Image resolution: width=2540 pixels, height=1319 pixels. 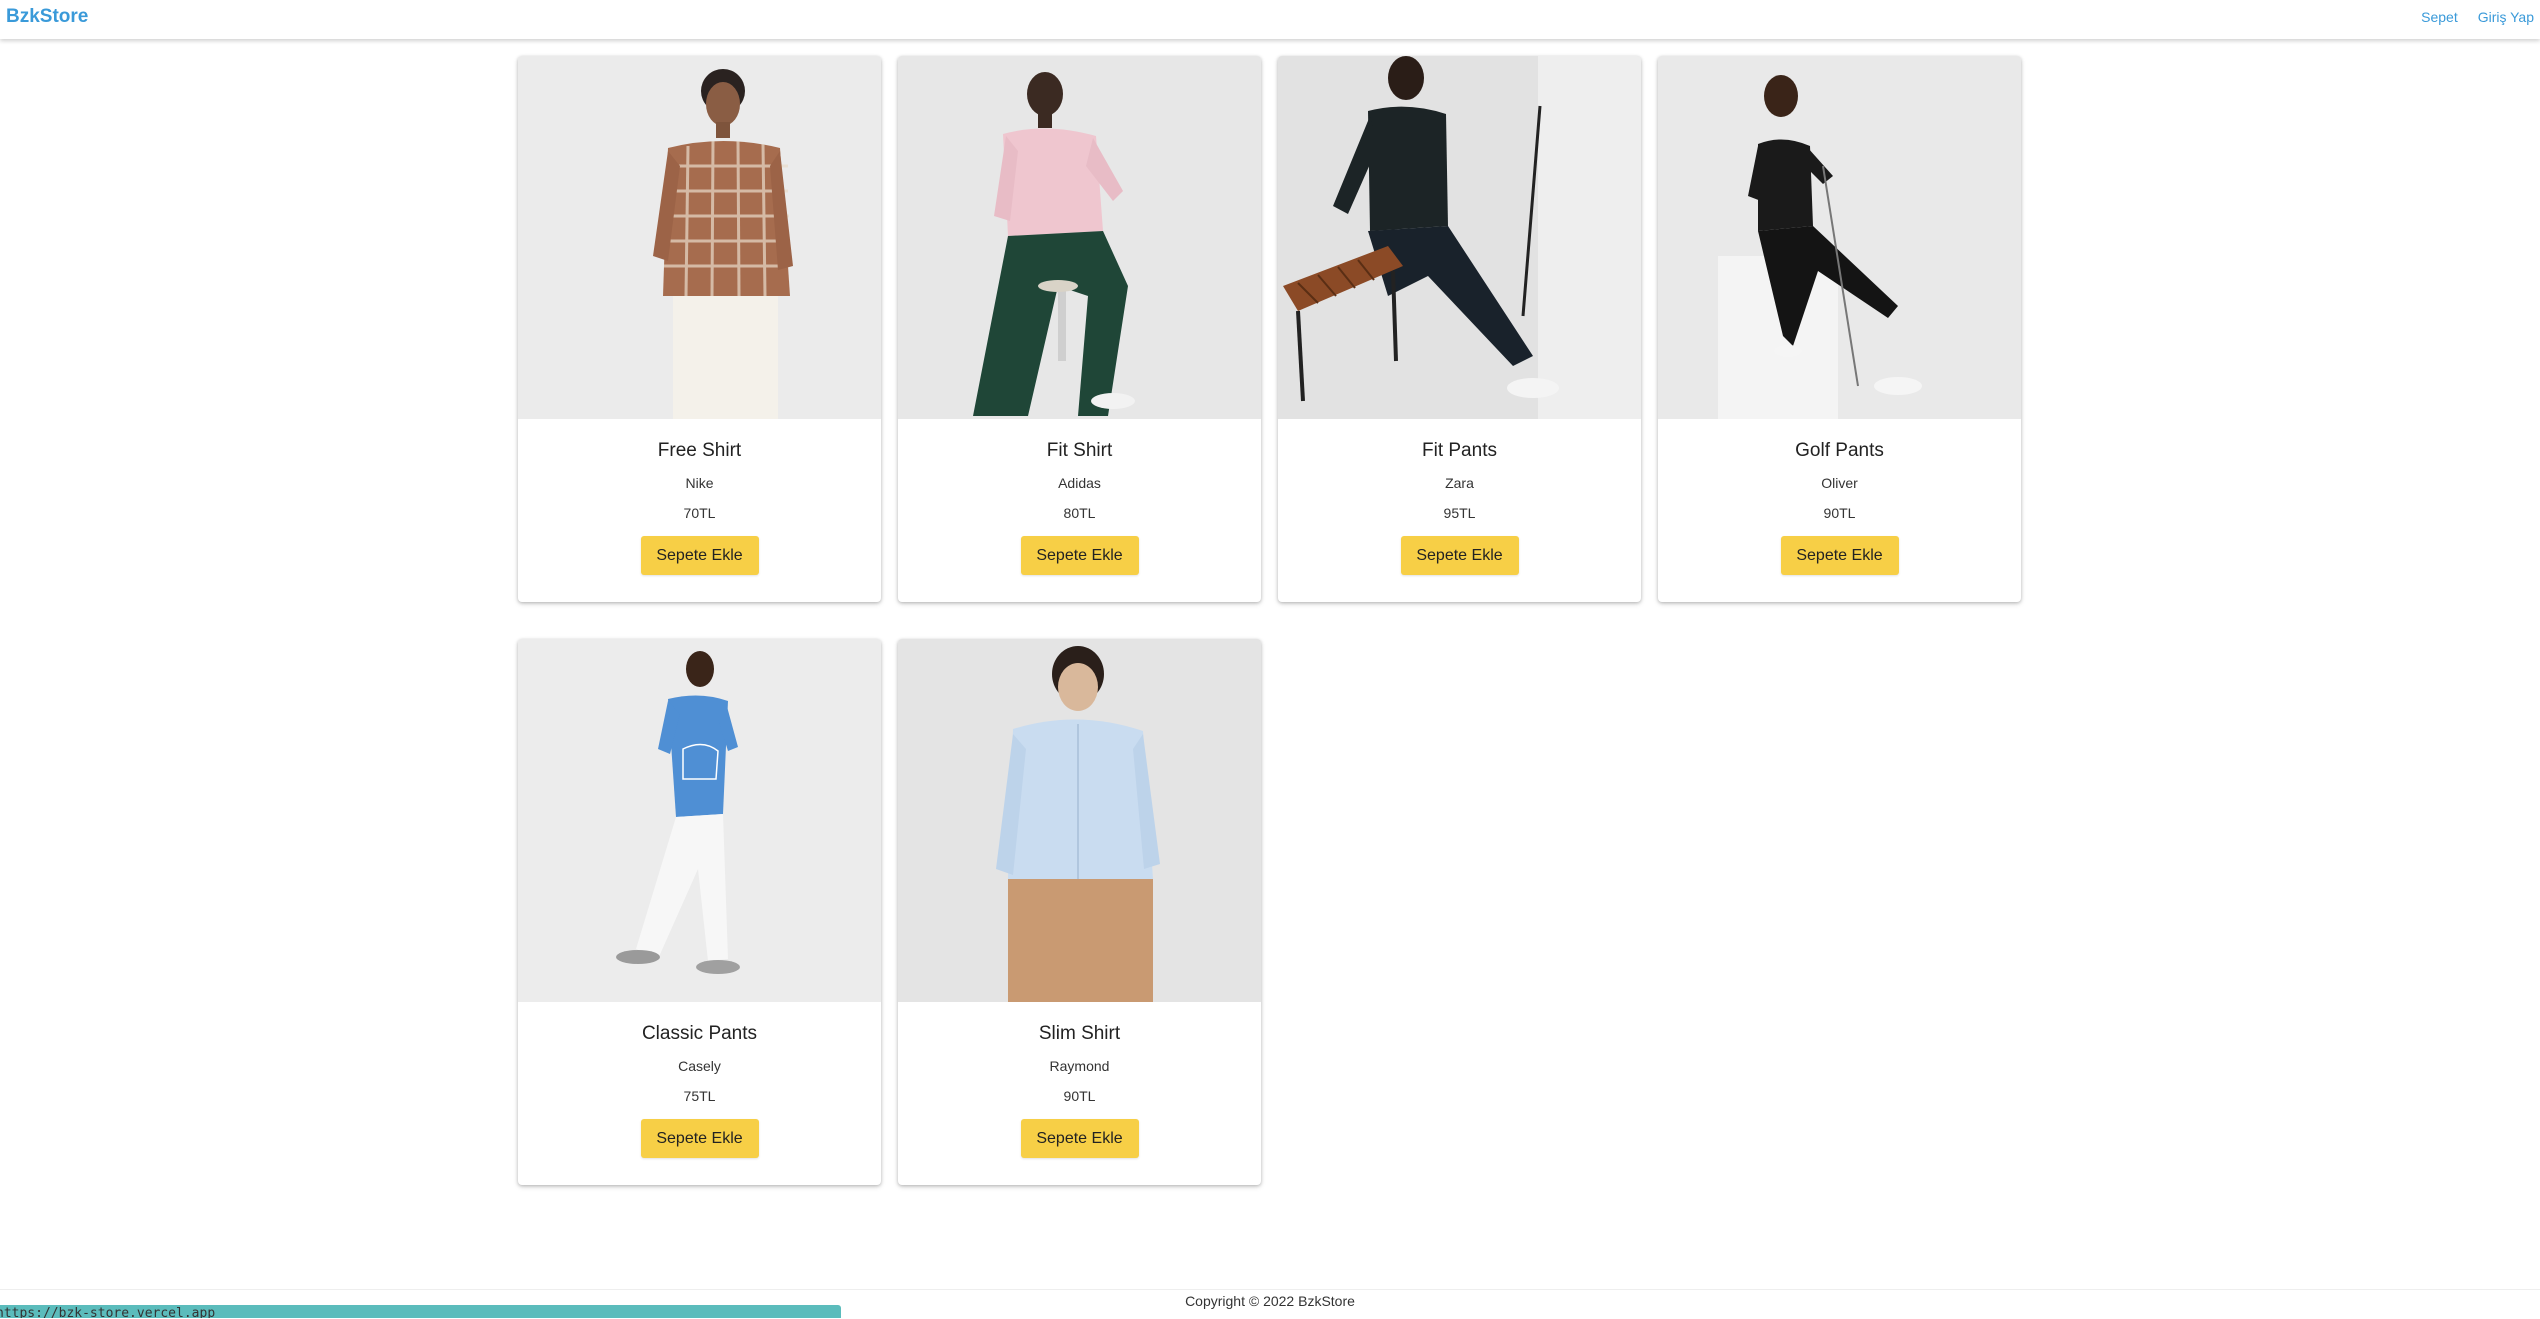 I want to click on product-title: Fit Pants, so click(x=1459, y=450).